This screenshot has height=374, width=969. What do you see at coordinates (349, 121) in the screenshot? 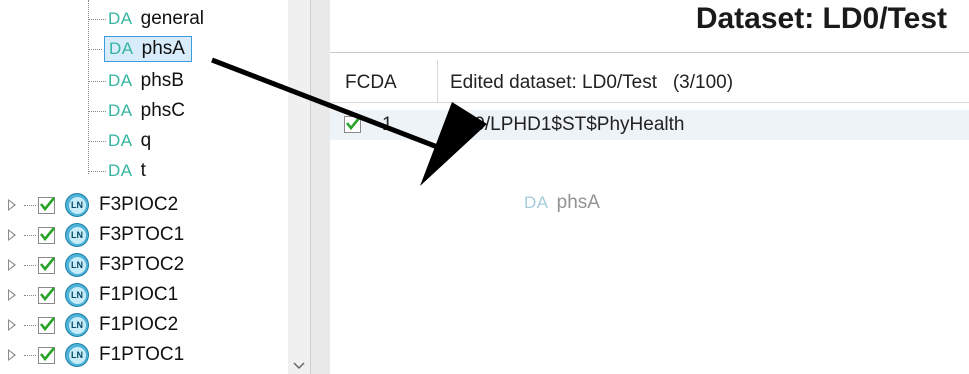
I see `drag-arrow` at bounding box center [349, 121].